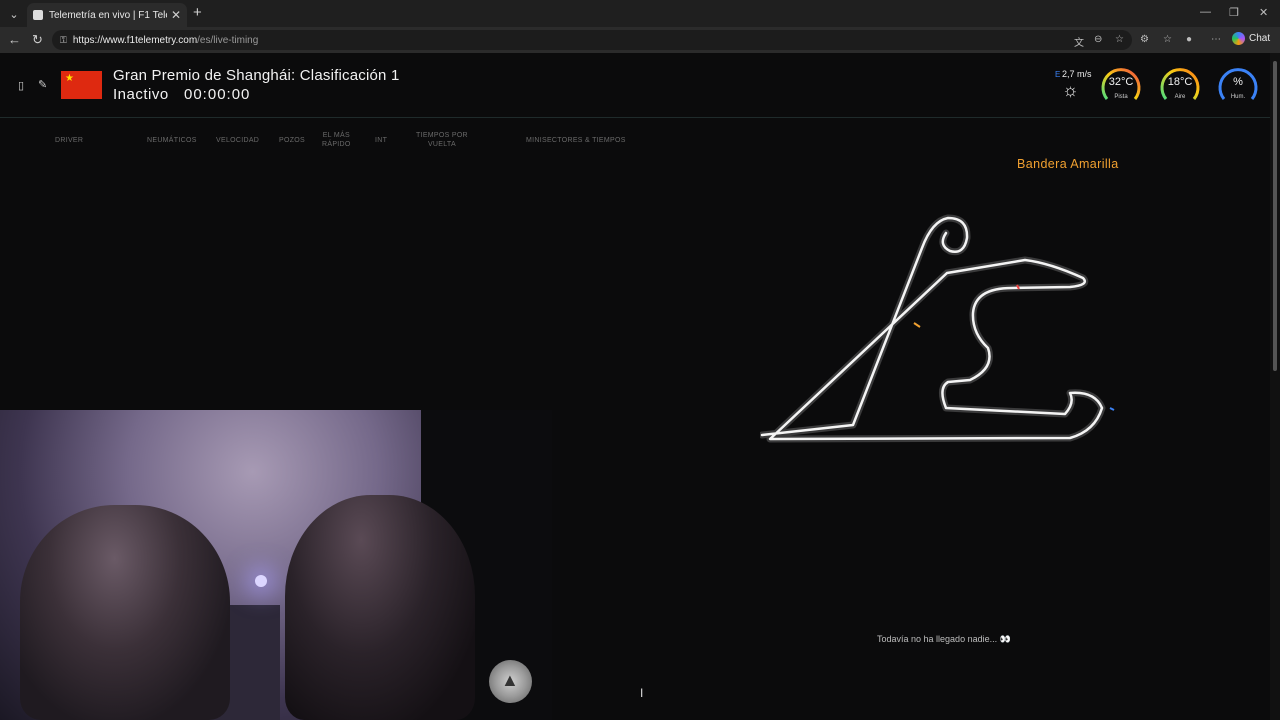  I want to click on reload-icon: ↻, so click(37, 40).